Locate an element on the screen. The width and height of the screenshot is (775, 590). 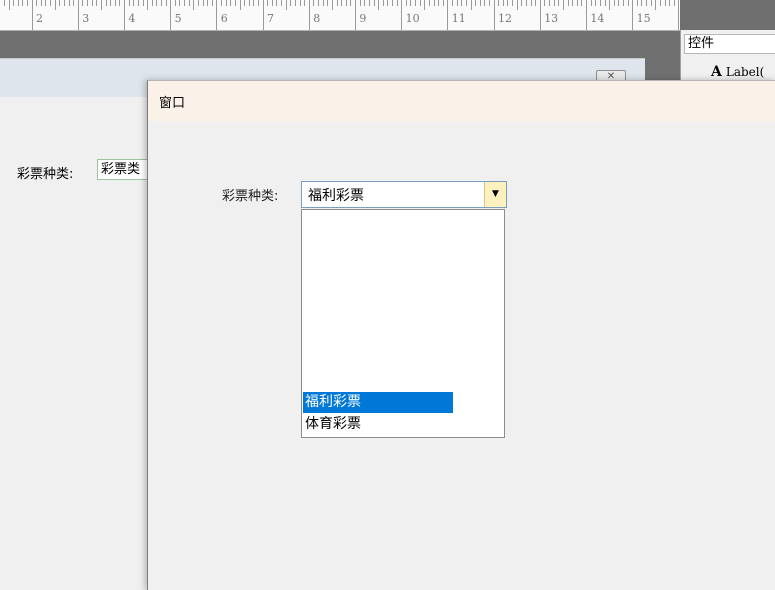
lottery-type-combobox: 福利彩票 ▼ is located at coordinates (404, 194).